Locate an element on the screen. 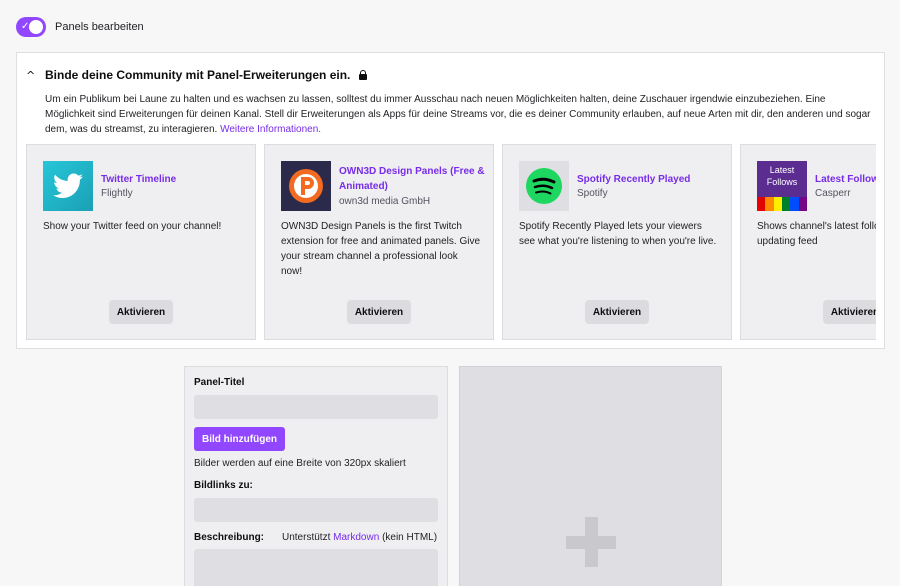  twitter-bird-icon is located at coordinates (68, 186).